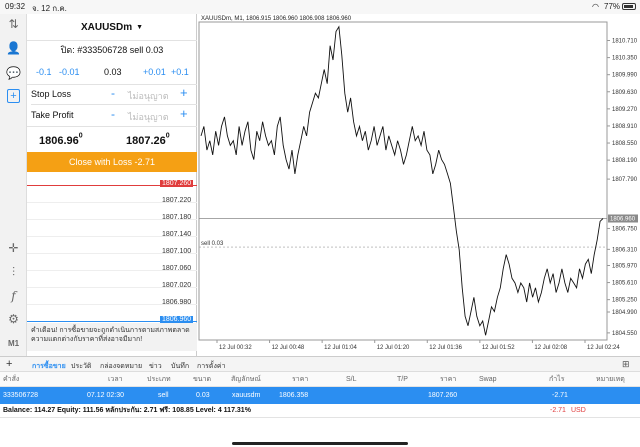 This screenshot has height=447, width=640. Describe the element at coordinates (184, 113) in the screenshot. I see `take-profit-plus: +` at that location.